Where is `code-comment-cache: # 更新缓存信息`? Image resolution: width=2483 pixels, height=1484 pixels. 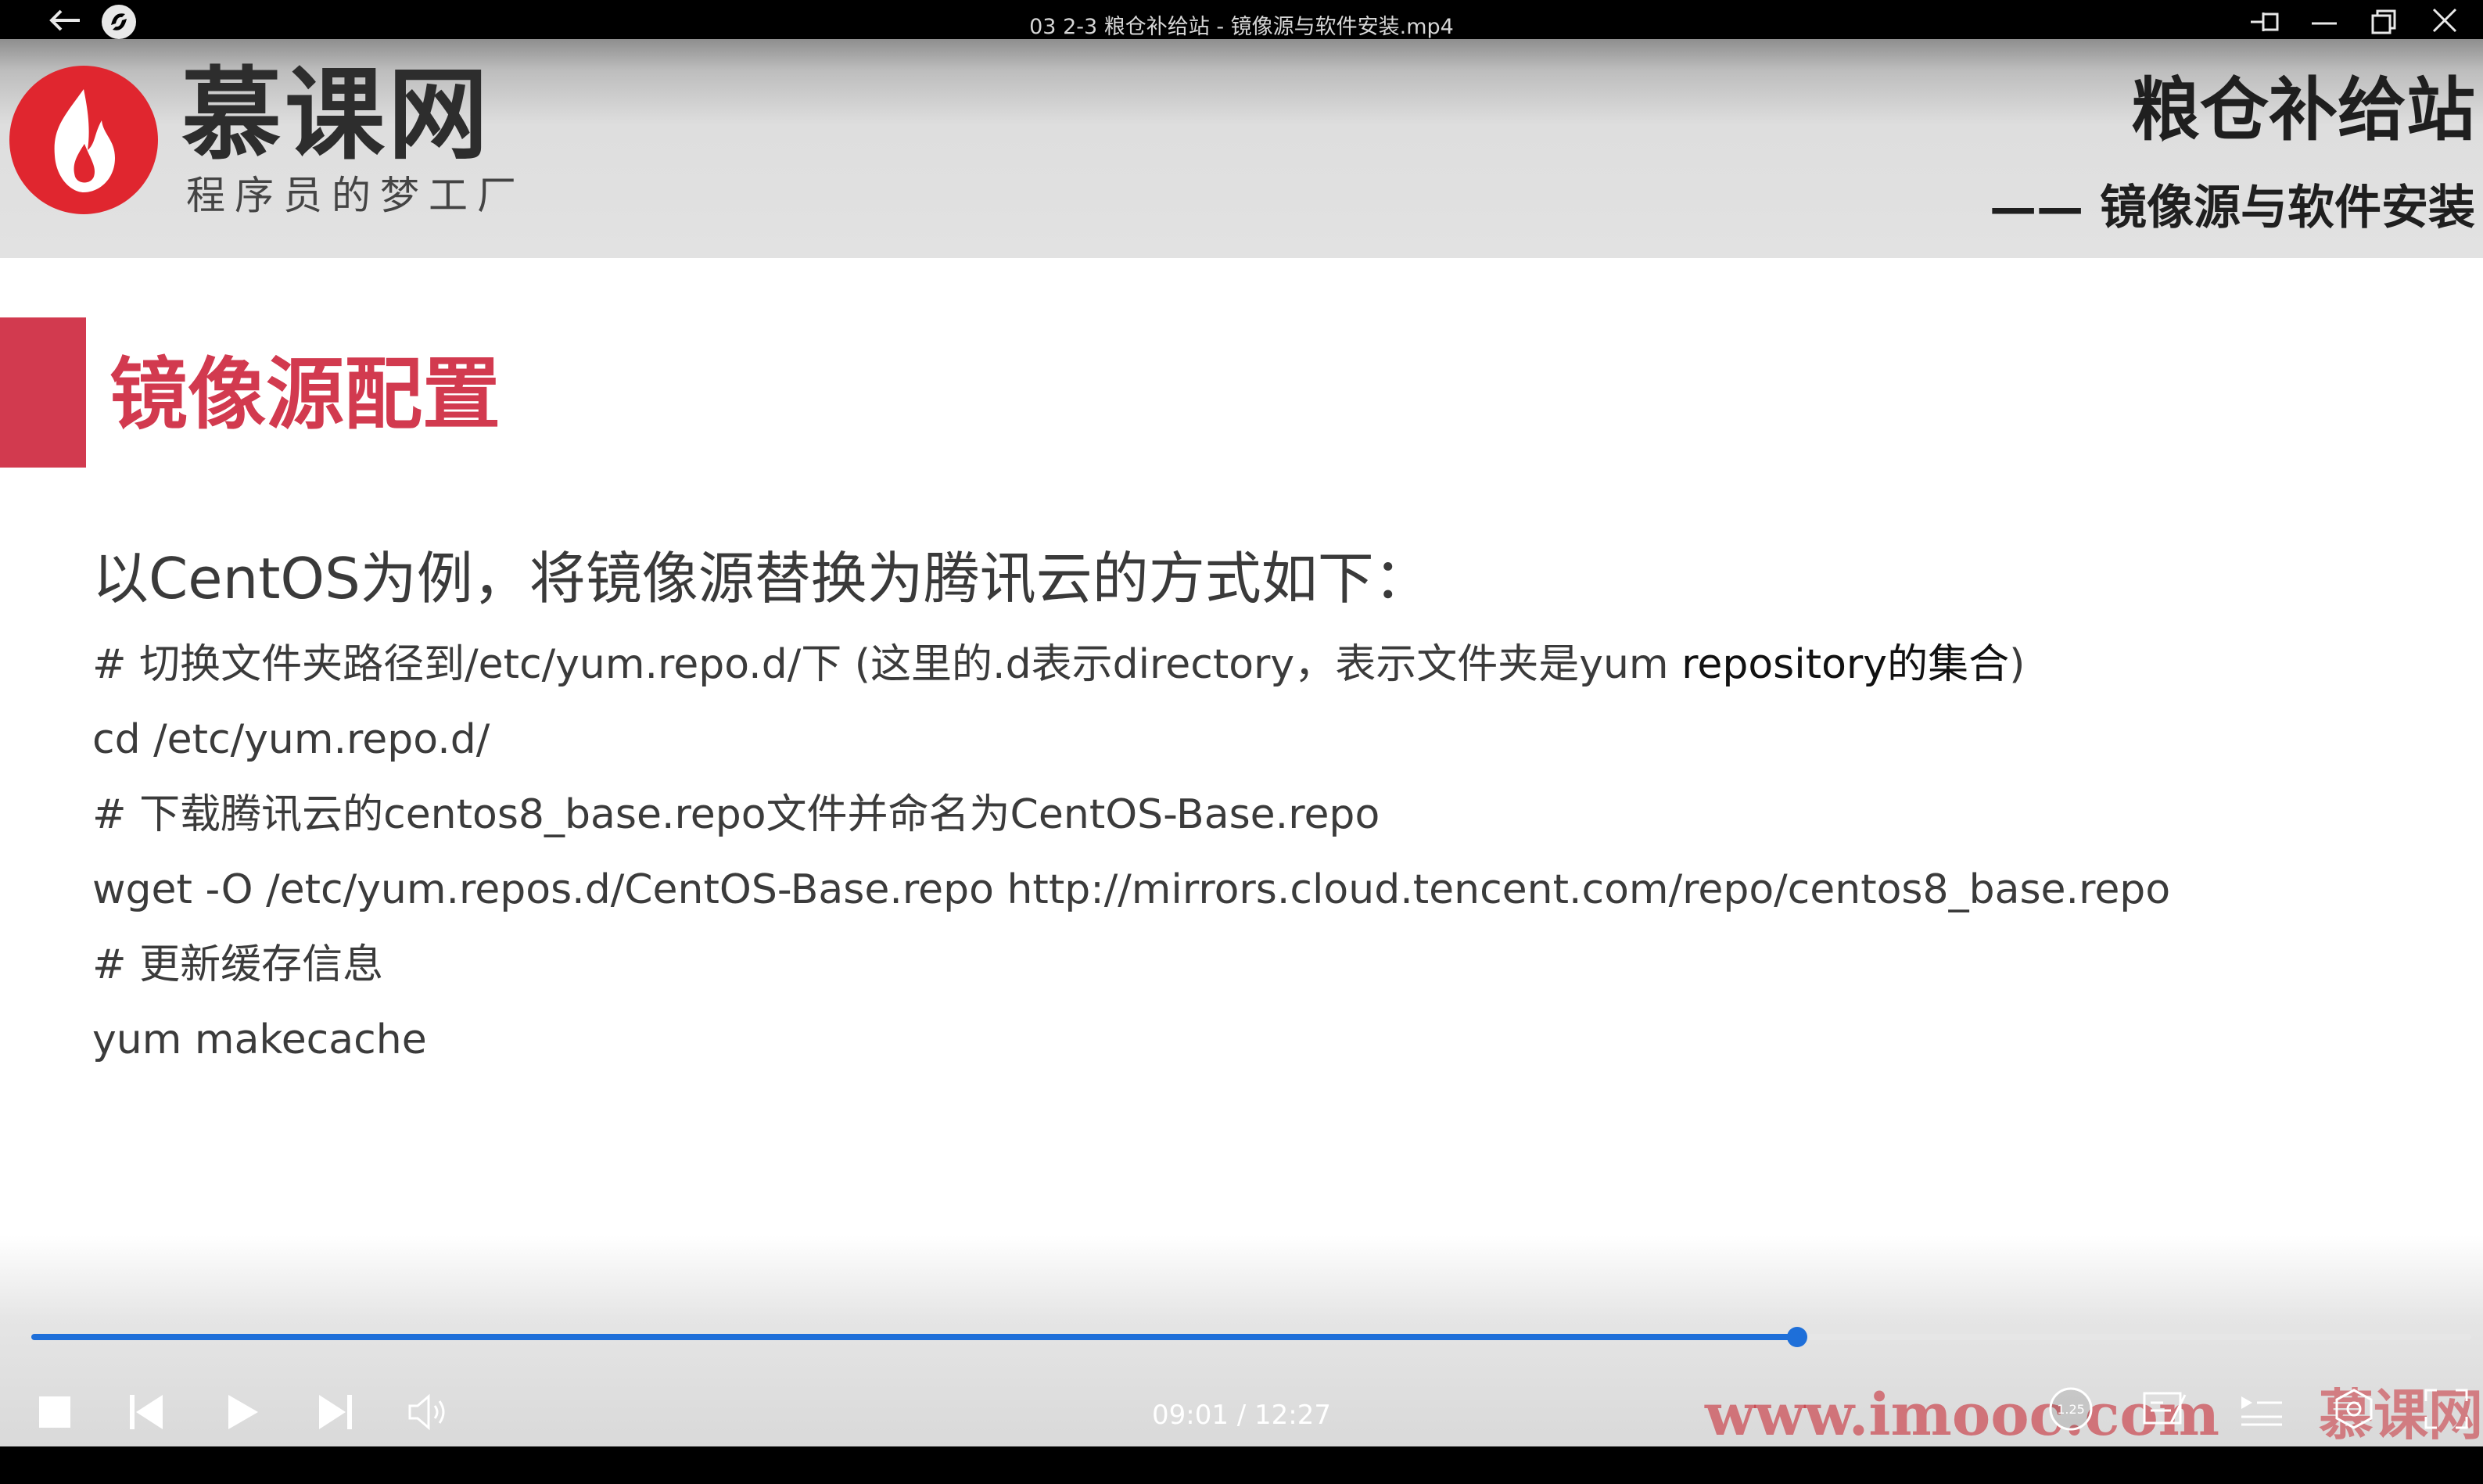
code-comment-cache: # 更新缓存信息 is located at coordinates (238, 964).